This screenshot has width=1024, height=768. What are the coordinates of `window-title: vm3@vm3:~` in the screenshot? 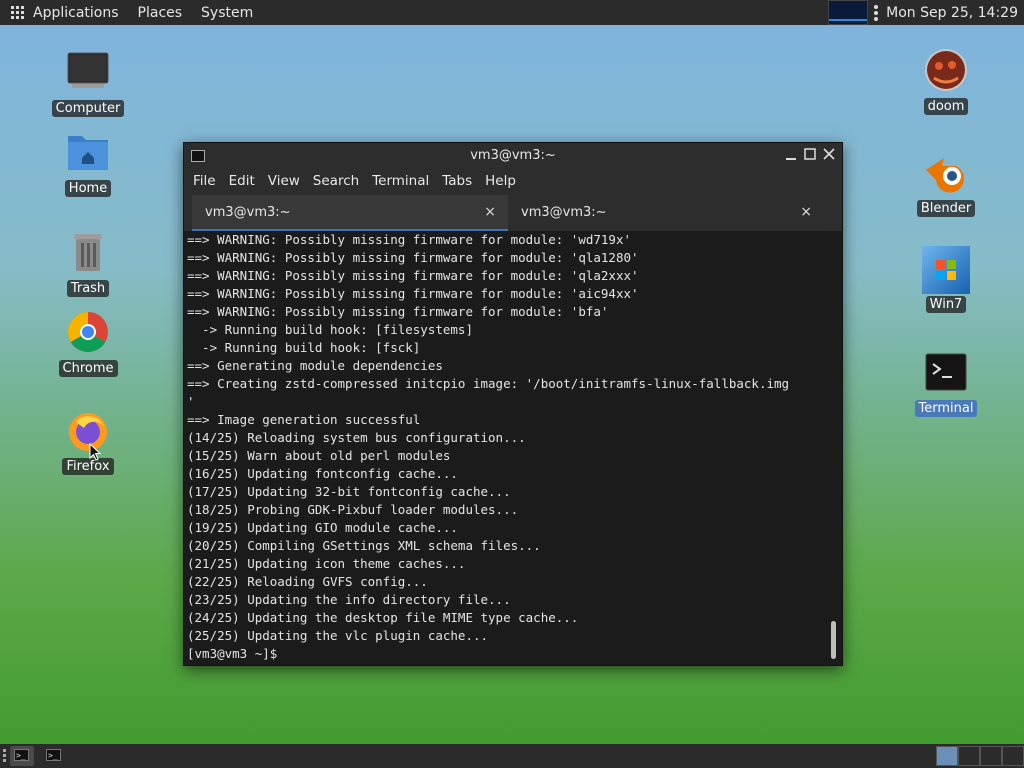 It's located at (513, 155).